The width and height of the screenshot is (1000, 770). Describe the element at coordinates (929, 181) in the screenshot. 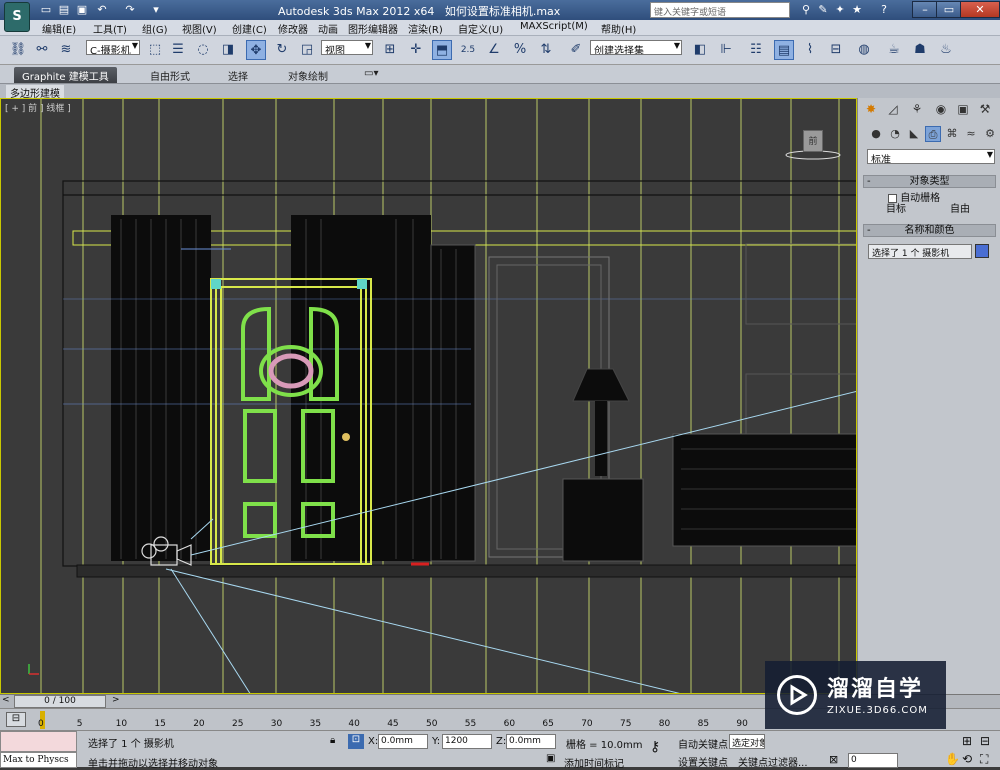

I see `object-type-rollout: - 对象类型` at that location.